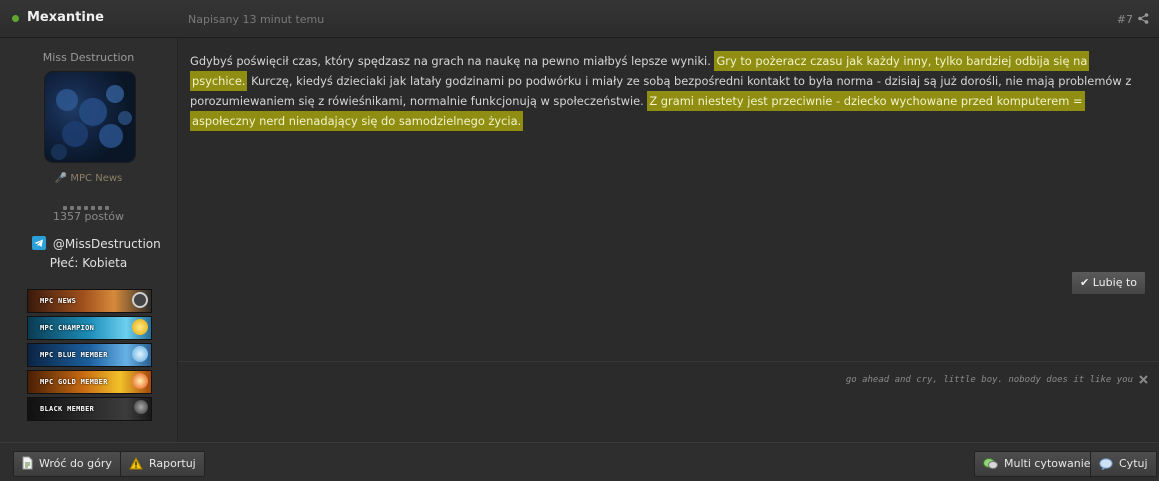  I want to click on back-to-top-button: Wróć do góry, so click(67, 464).